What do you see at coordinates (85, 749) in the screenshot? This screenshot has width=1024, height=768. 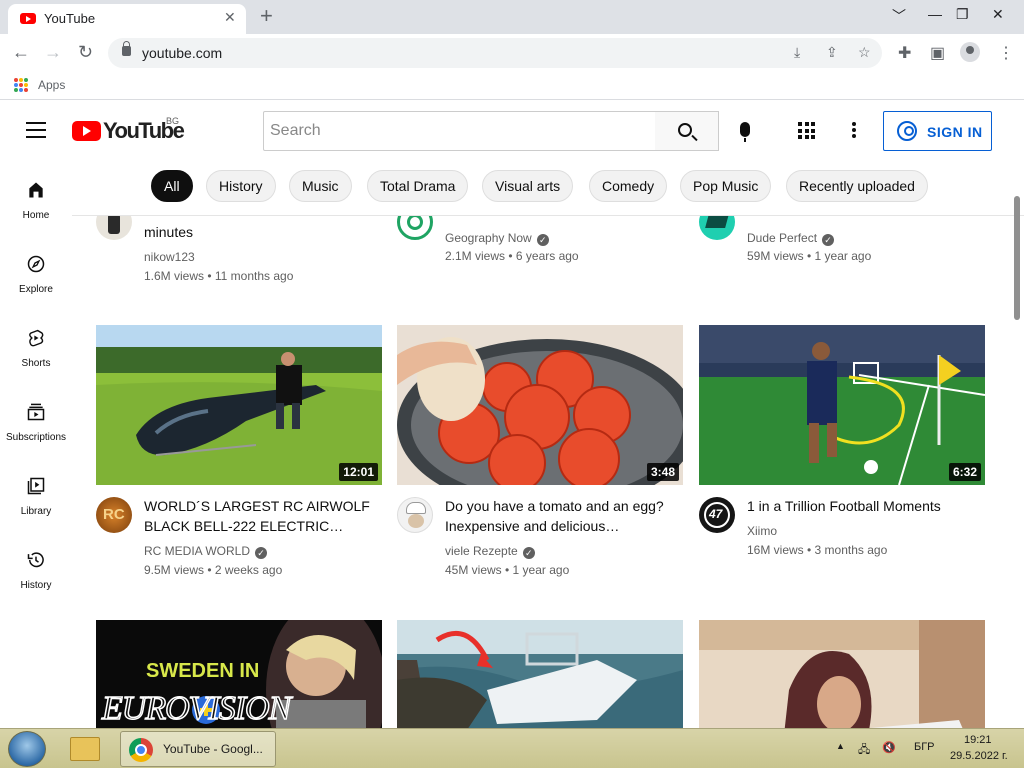 I see `file-explorer-icon` at bounding box center [85, 749].